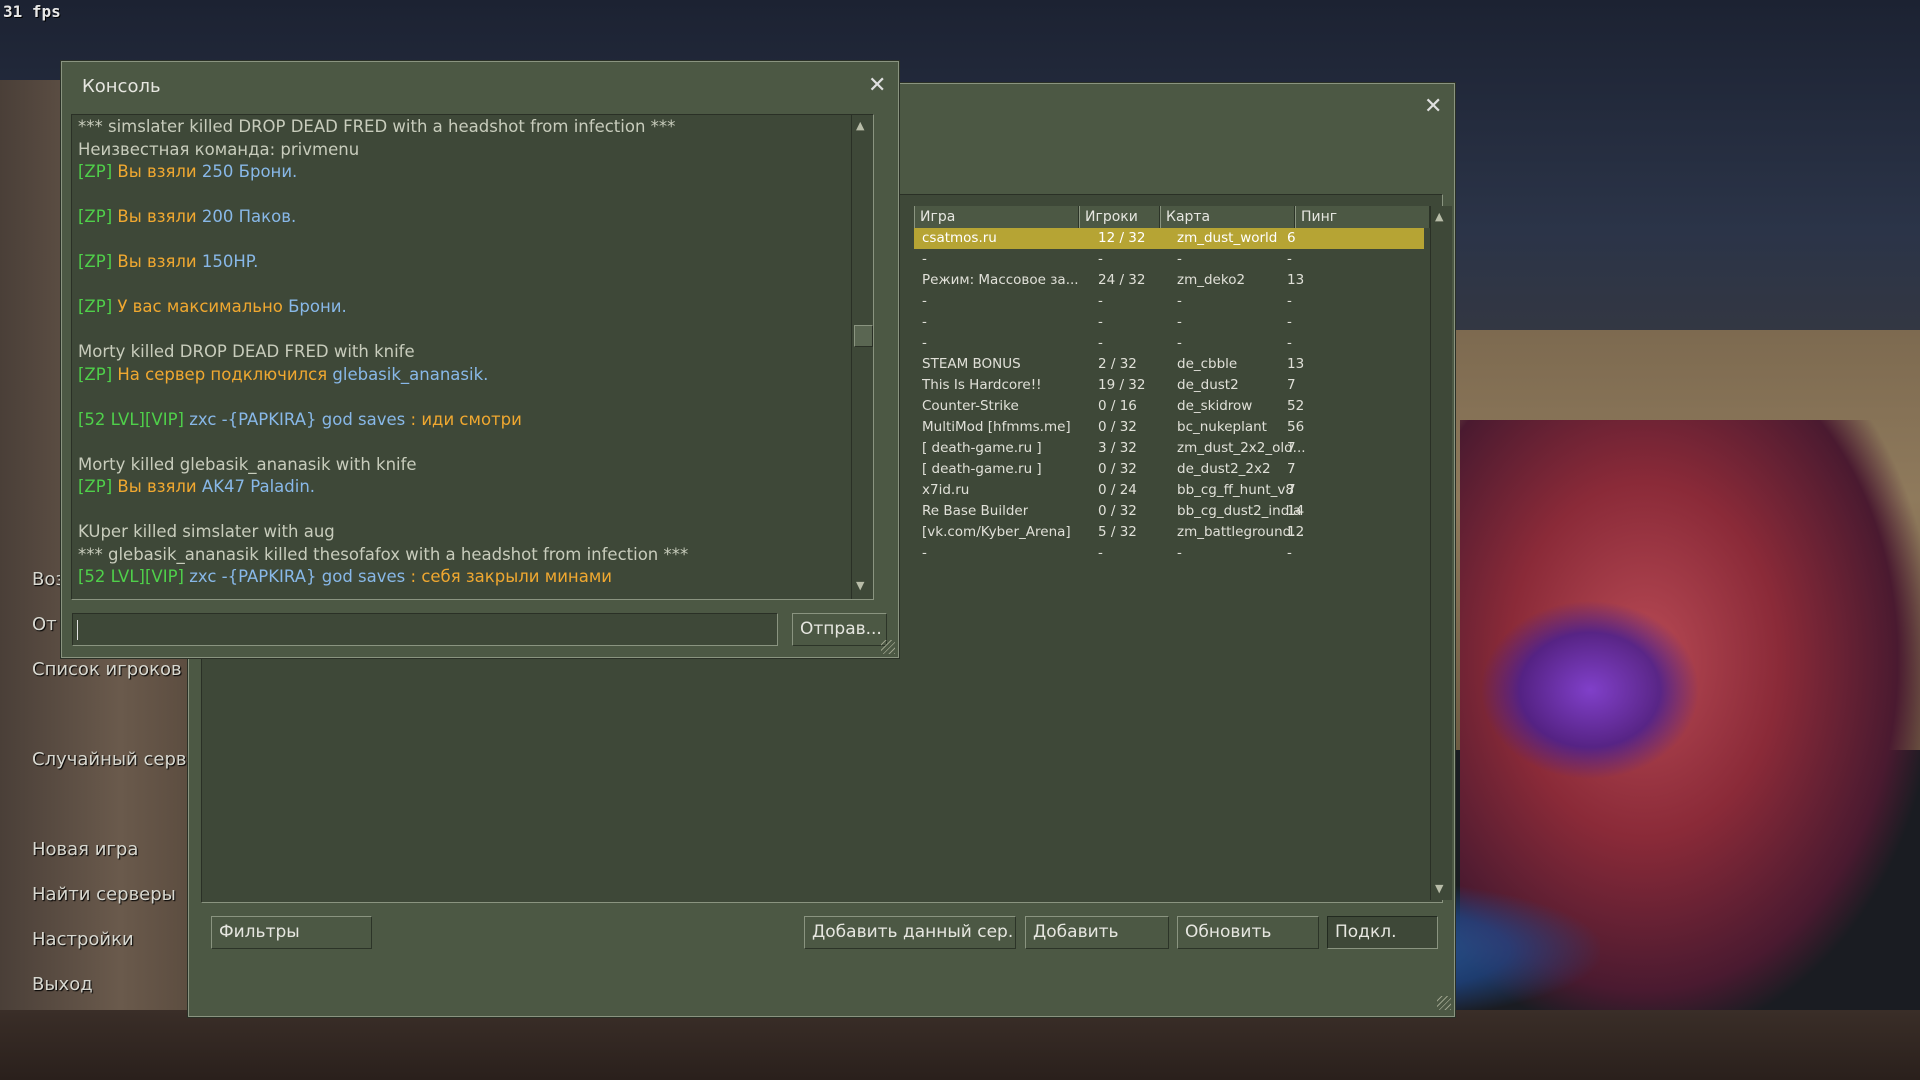 This screenshot has width=1920, height=1080. Describe the element at coordinates (1362, 217) in the screenshot. I see `column-header-ping: Пинг` at that location.